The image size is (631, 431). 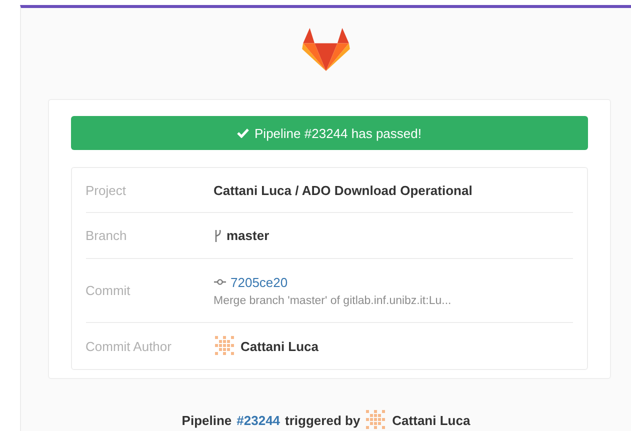 What do you see at coordinates (329, 133) in the screenshot?
I see `status-banner: Pipeline #23244 has passed!` at bounding box center [329, 133].